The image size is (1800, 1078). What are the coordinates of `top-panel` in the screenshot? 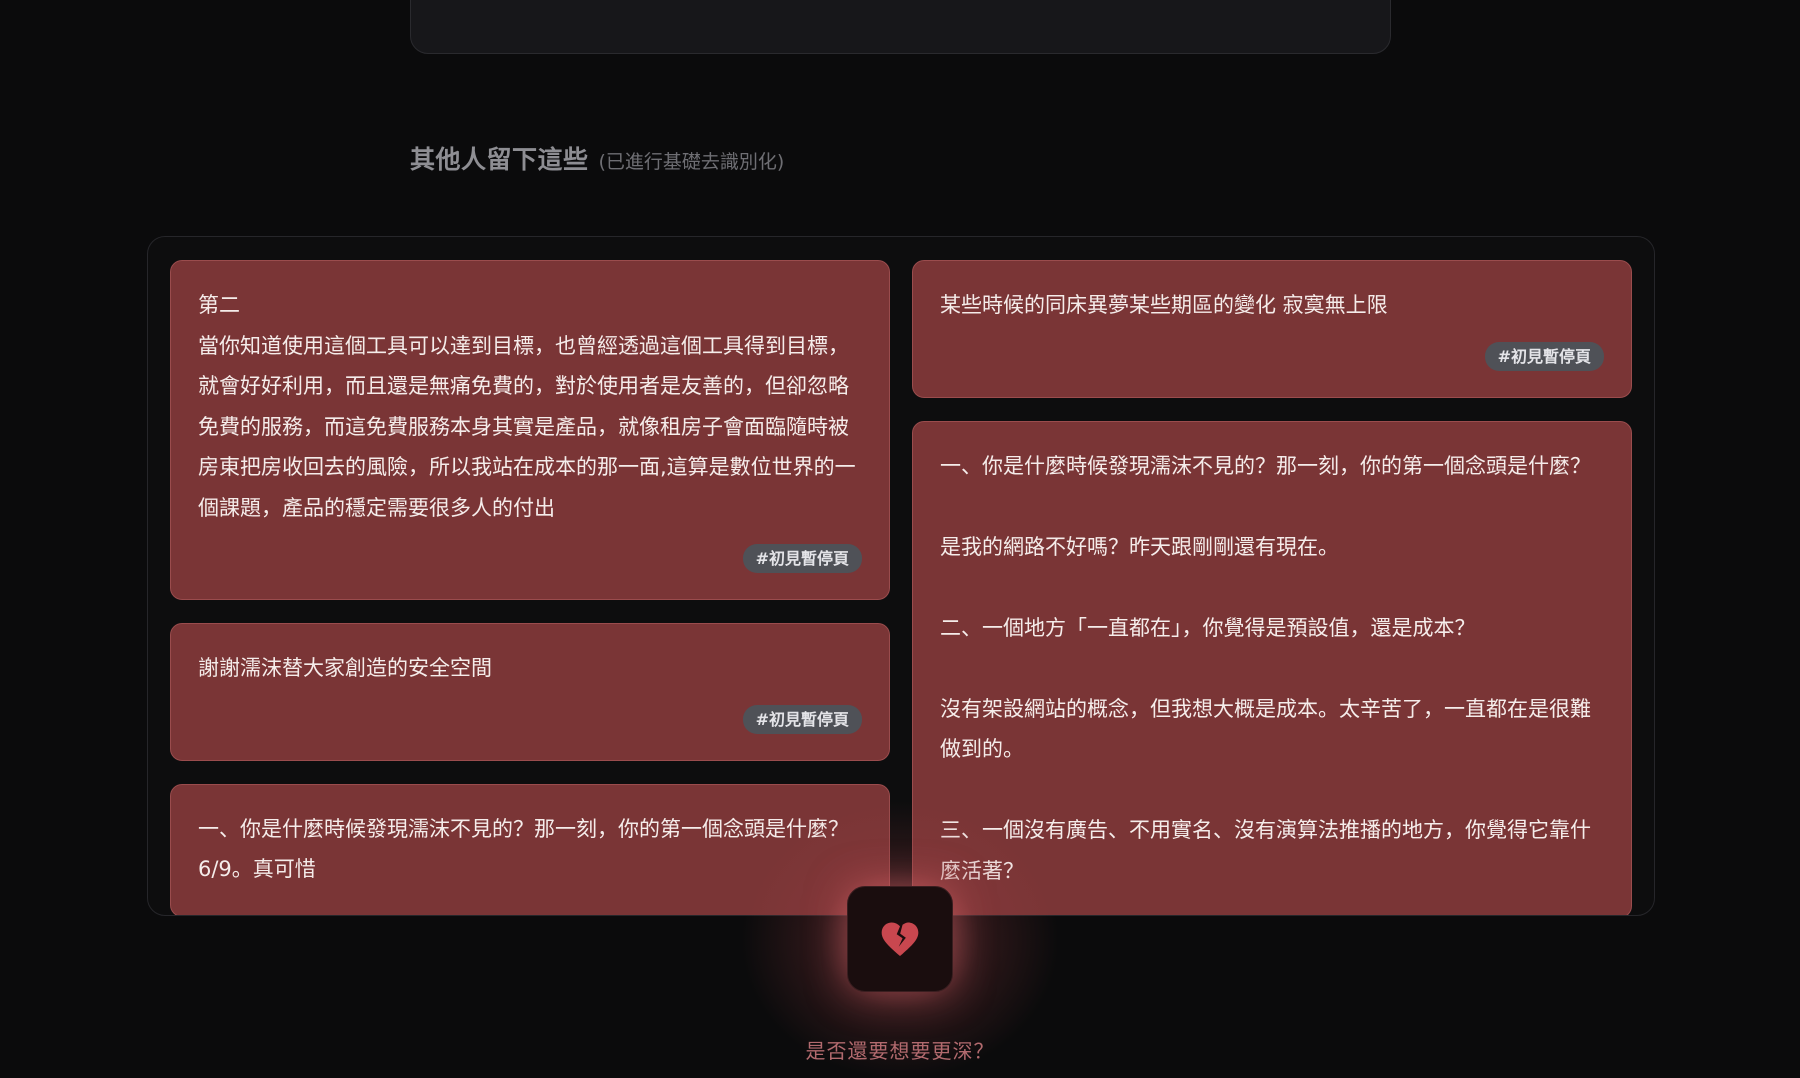 It's located at (900, 27).